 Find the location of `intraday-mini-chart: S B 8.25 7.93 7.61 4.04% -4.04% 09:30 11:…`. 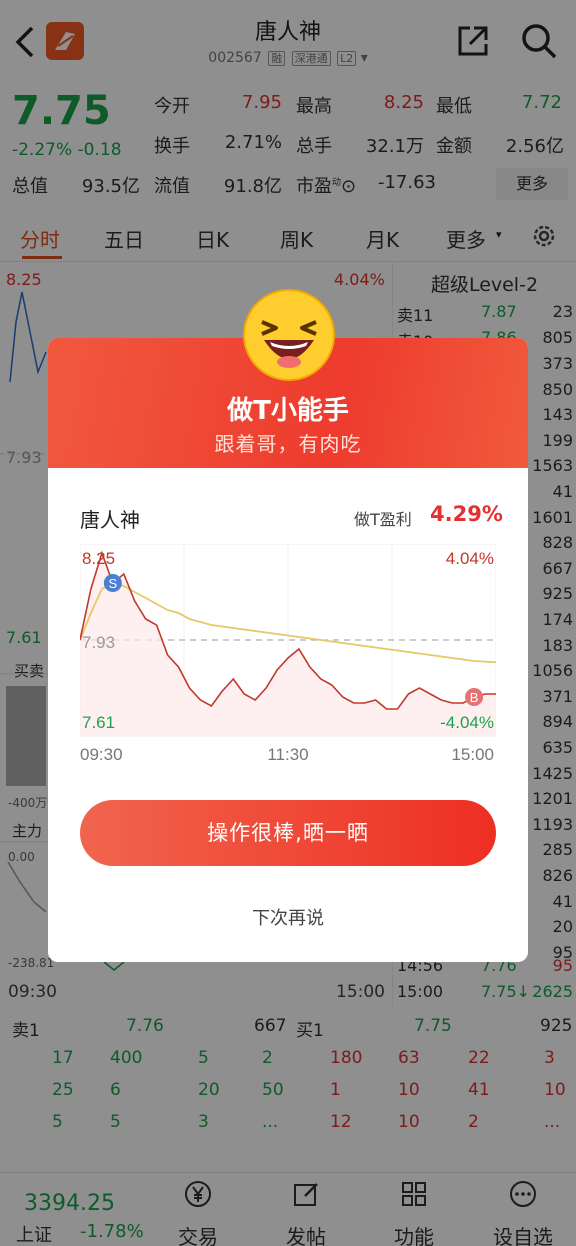

intraday-mini-chart: S B 8.25 7.93 7.61 4.04% -4.04% 09:30 11:… is located at coordinates (288, 654).